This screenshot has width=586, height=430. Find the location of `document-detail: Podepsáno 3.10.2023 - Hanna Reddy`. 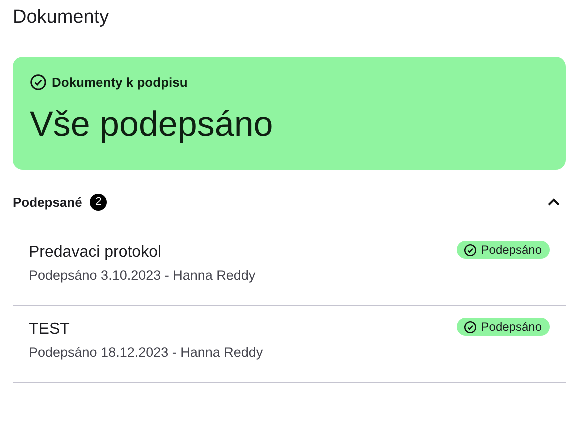

document-detail: Podepsáno 3.10.2023 - Hanna Reddy is located at coordinates (143, 275).